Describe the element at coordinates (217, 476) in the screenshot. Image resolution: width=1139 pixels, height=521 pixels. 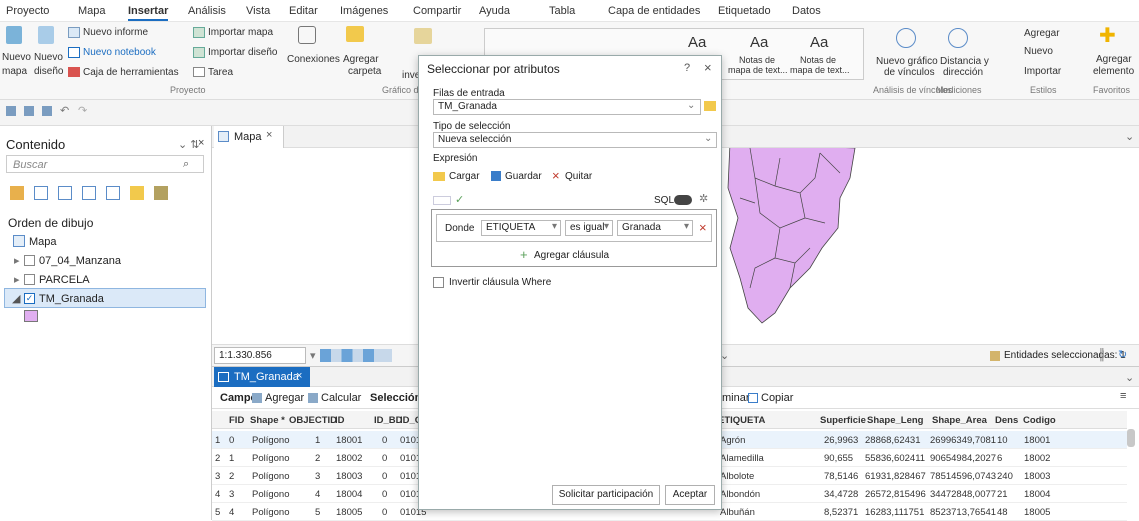
I see `table-cell-n: 3` at that location.